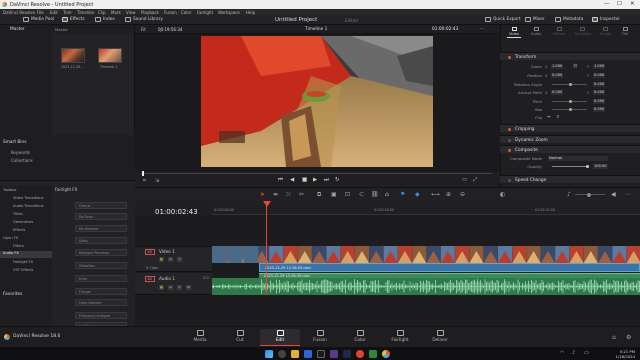 This screenshot has height=360, width=640. What do you see at coordinates (101, 315) in the screenshot?
I see `fx-item: Frequency Analyzer` at bounding box center [101, 315].